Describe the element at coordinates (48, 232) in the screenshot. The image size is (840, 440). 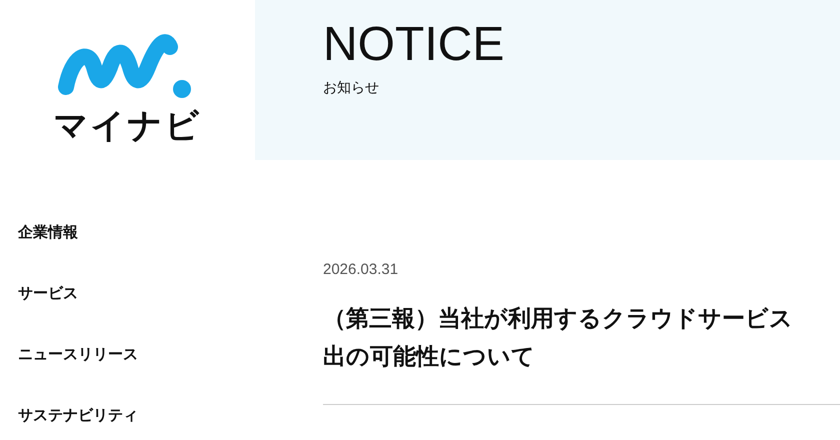
I see `nav-link: 企業情報` at that location.